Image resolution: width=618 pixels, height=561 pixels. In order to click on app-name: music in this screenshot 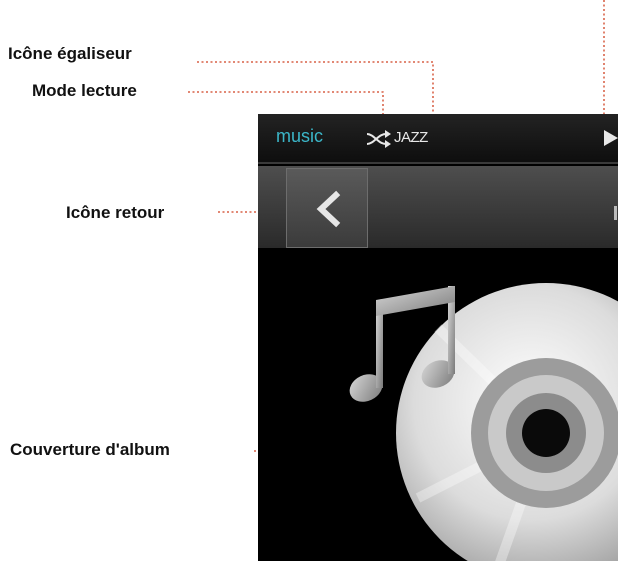, I will do `click(300, 136)`.